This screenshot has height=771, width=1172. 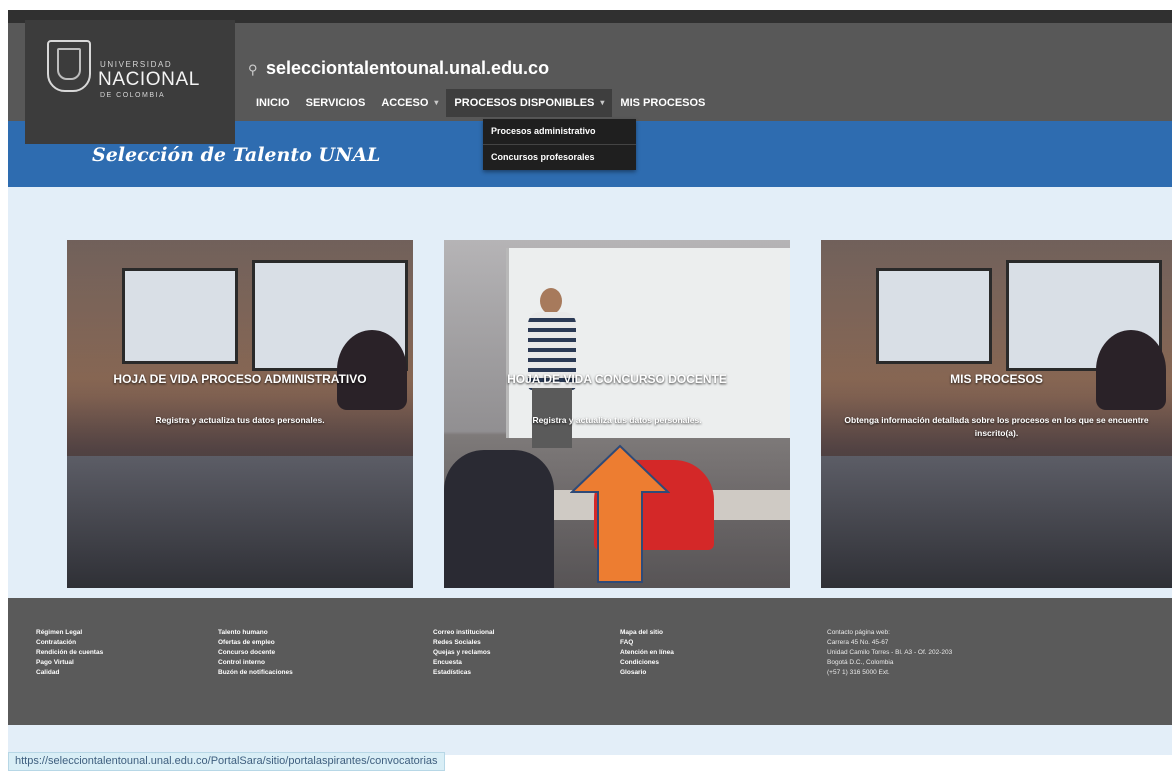 What do you see at coordinates (69, 66) in the screenshot?
I see `seal-icon` at bounding box center [69, 66].